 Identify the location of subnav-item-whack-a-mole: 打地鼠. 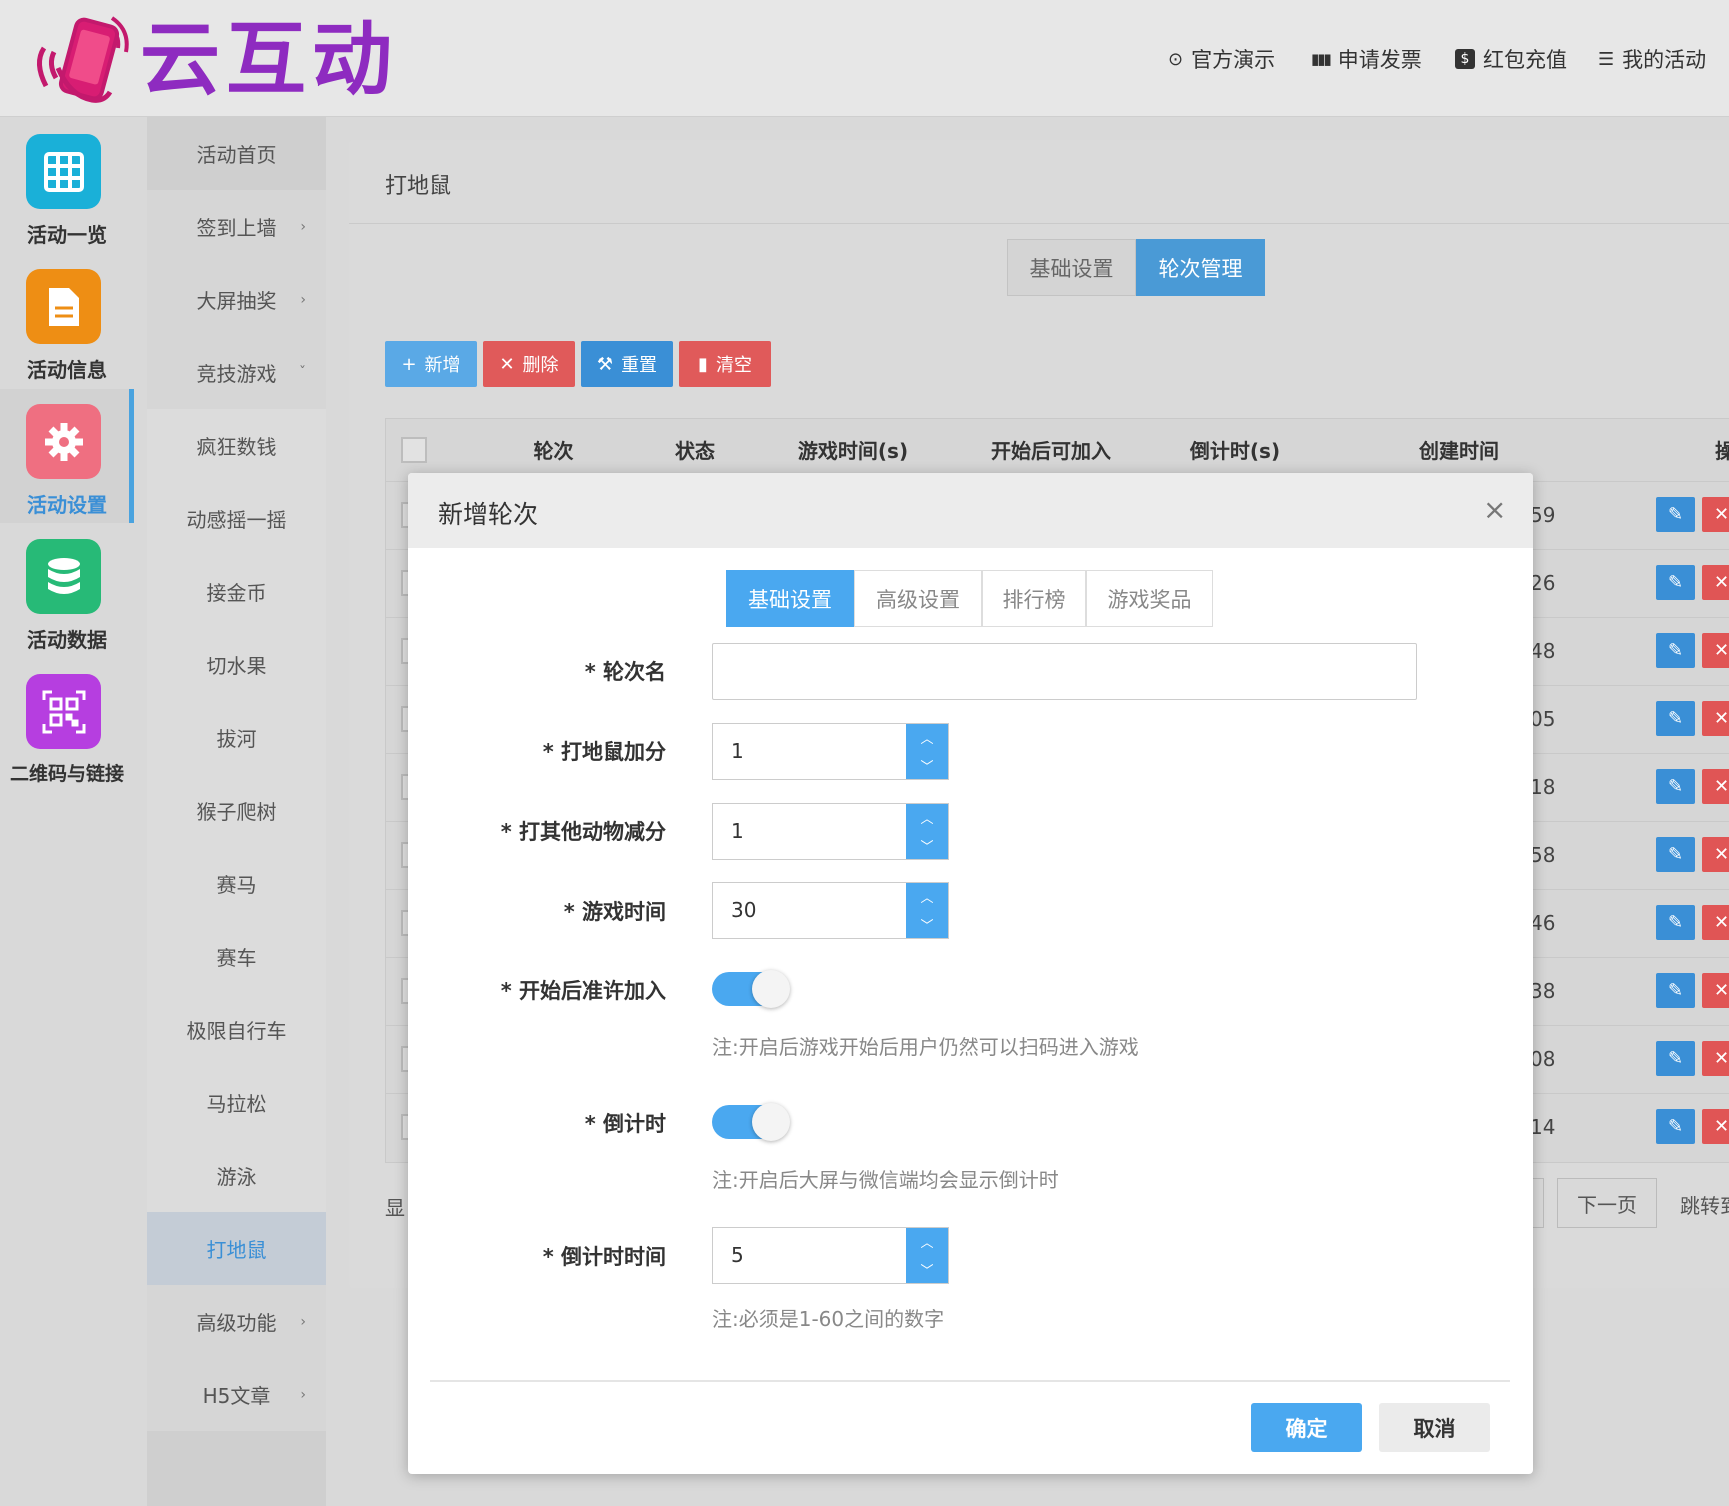
(236, 1248).